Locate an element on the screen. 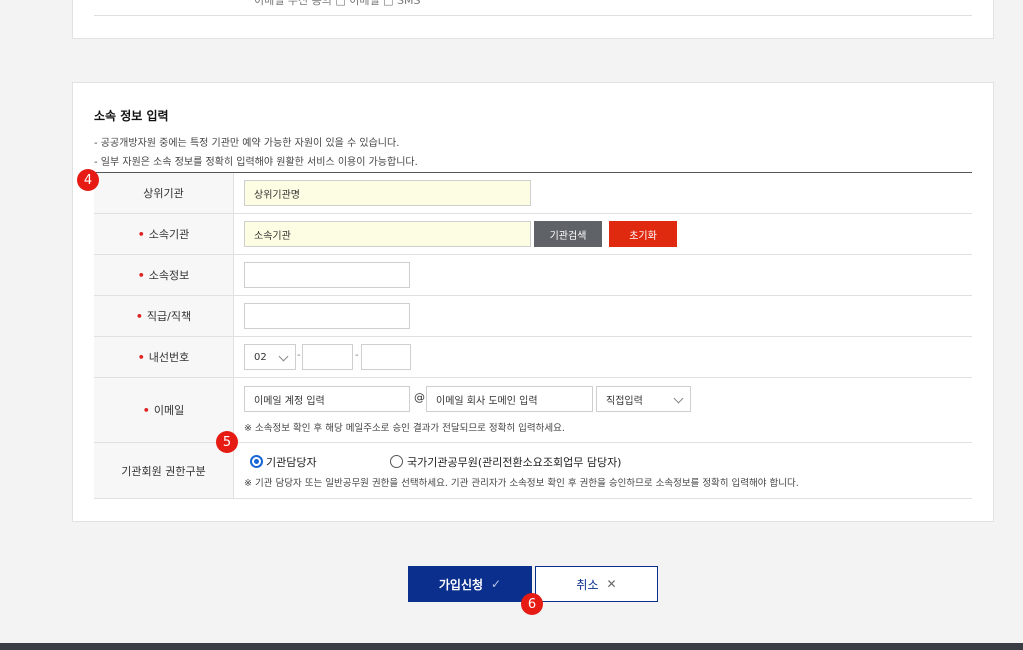  previous-row-text: 이메일 수신 동의 □ 이메일 □ SMS is located at coordinates (337, 3).